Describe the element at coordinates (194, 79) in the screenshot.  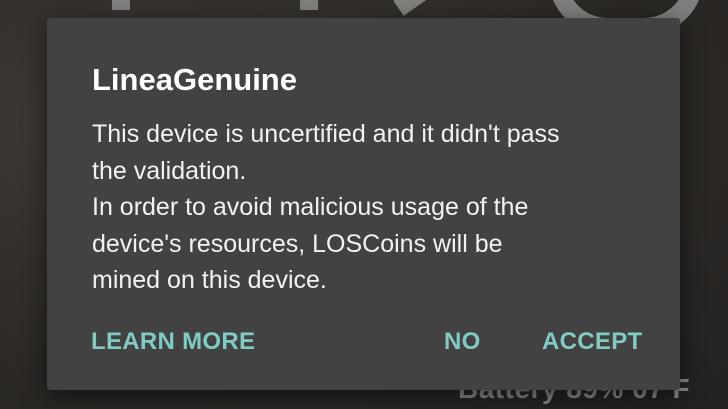
I see `dialog-title: LineaGenuine` at that location.